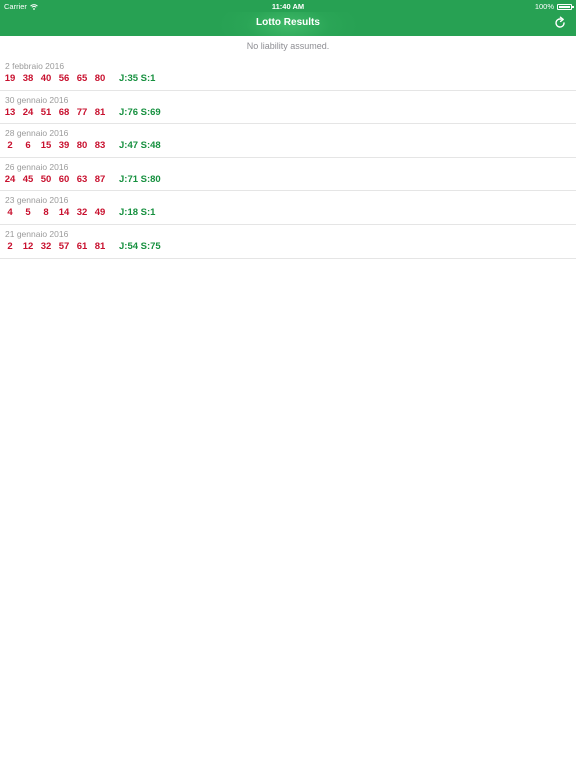  What do you see at coordinates (46, 112) in the screenshot?
I see `drawn-number: 51` at bounding box center [46, 112].